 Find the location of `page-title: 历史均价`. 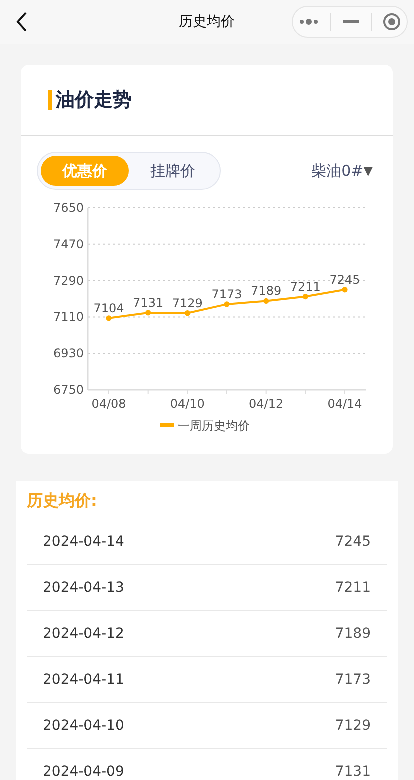

page-title: 历史均价 is located at coordinates (207, 22).